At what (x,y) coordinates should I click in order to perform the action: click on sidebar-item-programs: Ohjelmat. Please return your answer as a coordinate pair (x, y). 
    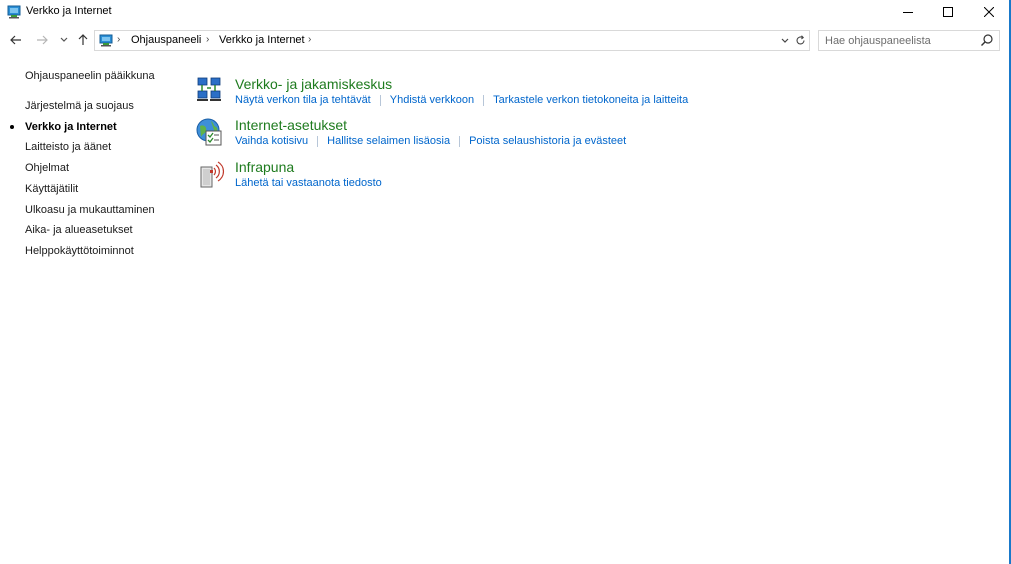
    Looking at the image, I should click on (47, 168).